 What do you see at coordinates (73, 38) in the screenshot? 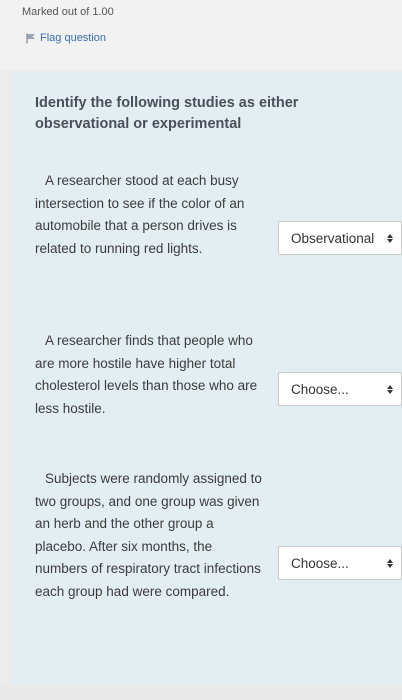
I see `flag-question-label: Flag question` at bounding box center [73, 38].